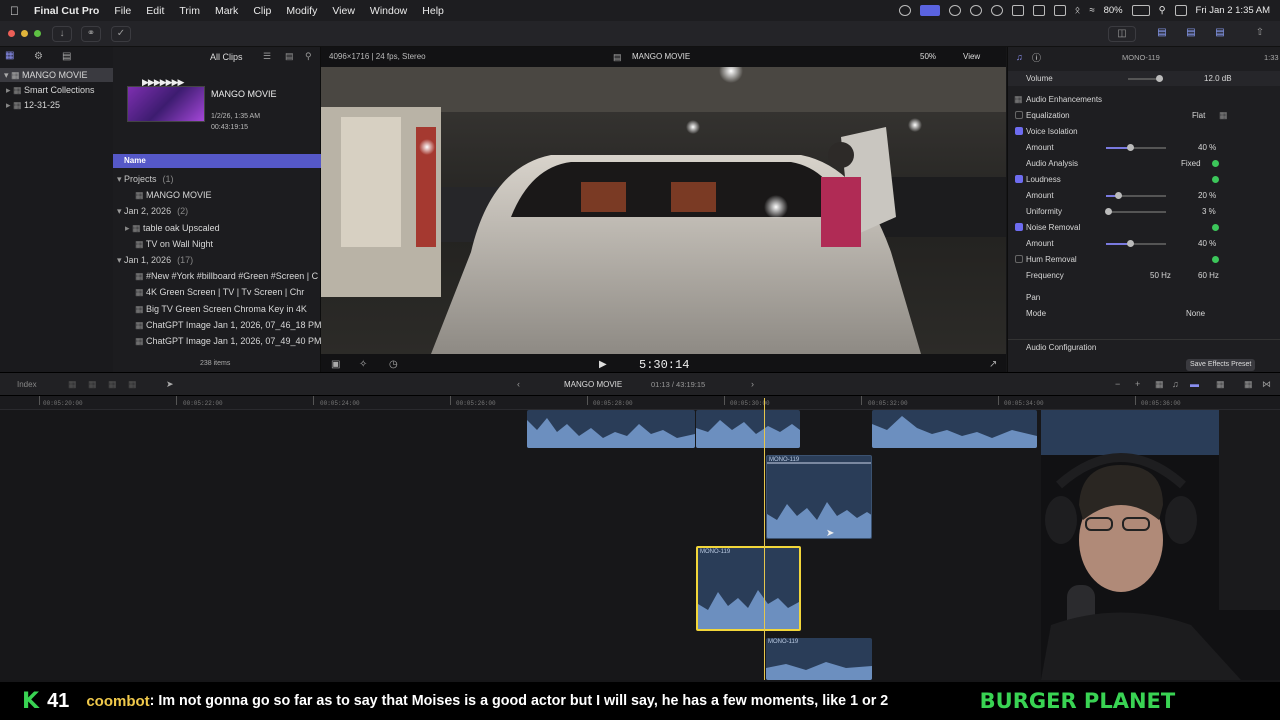 Image resolution: width=1280 pixels, height=720 pixels. I want to click on voice-isolation-slider, so click(1136, 147).